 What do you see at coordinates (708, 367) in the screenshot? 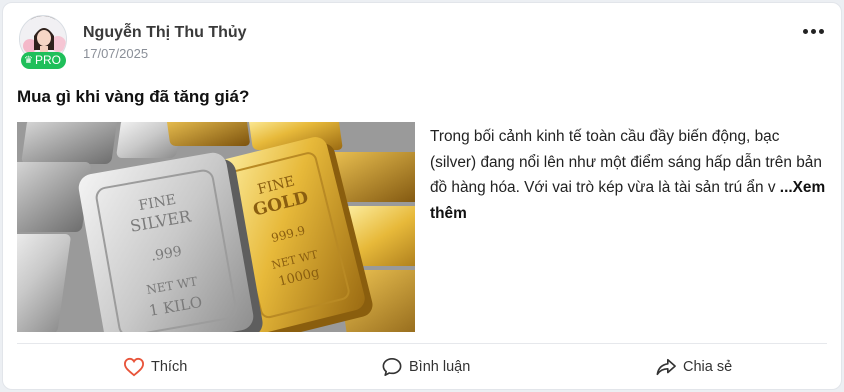
I see `share-label: Chia sẻ` at bounding box center [708, 367].